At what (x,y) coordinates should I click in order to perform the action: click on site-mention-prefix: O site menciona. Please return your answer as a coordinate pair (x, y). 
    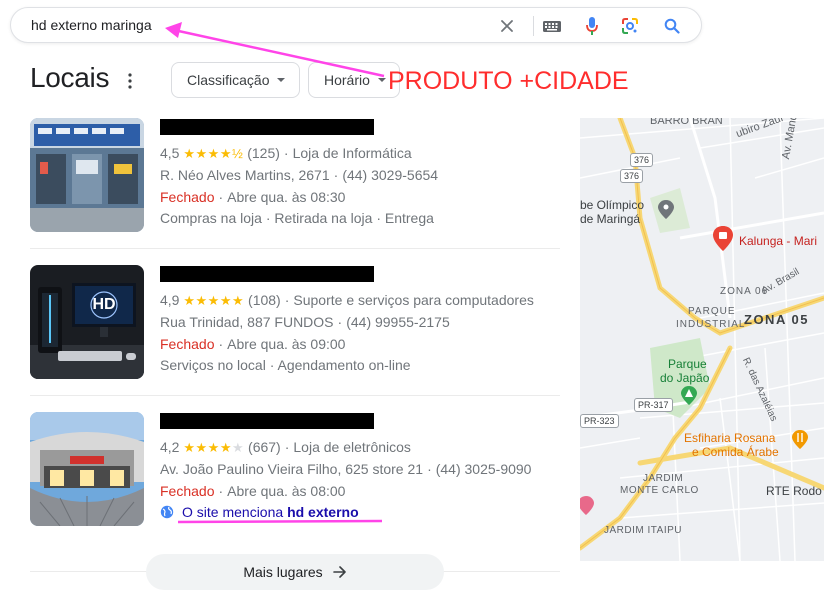
    Looking at the image, I should click on (232, 512).